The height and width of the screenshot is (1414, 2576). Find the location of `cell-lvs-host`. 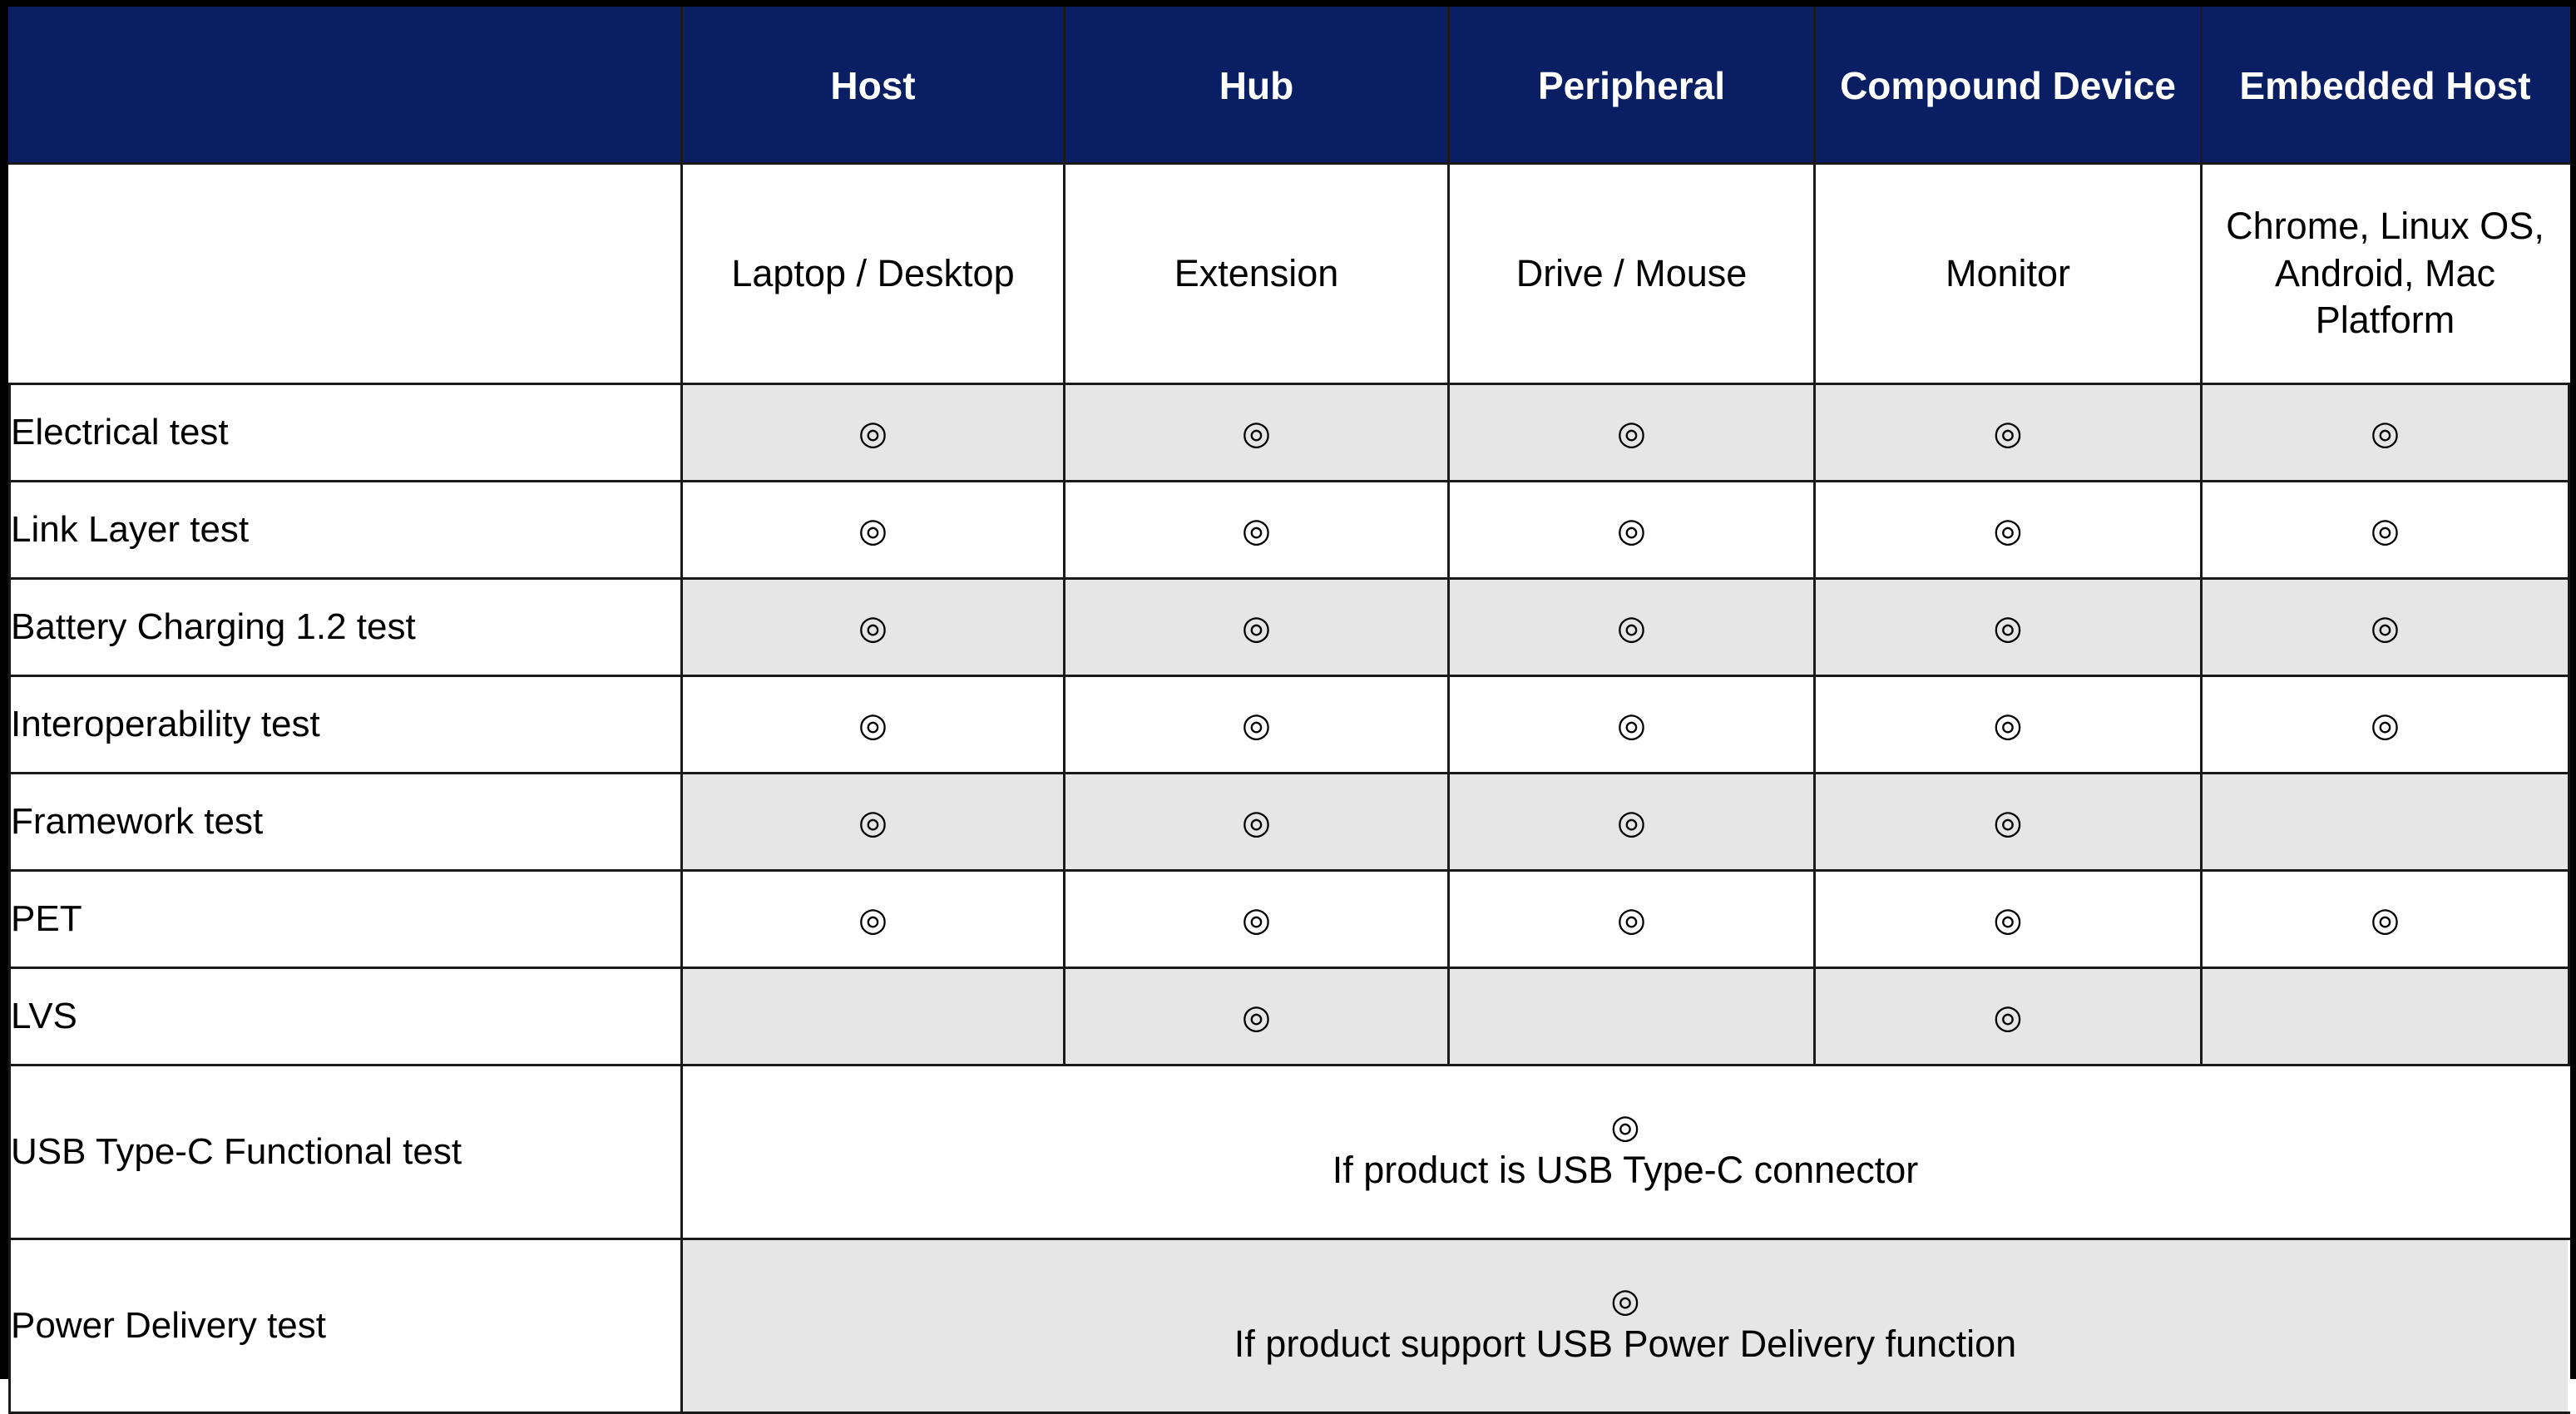

cell-lvs-host is located at coordinates (873, 1016).